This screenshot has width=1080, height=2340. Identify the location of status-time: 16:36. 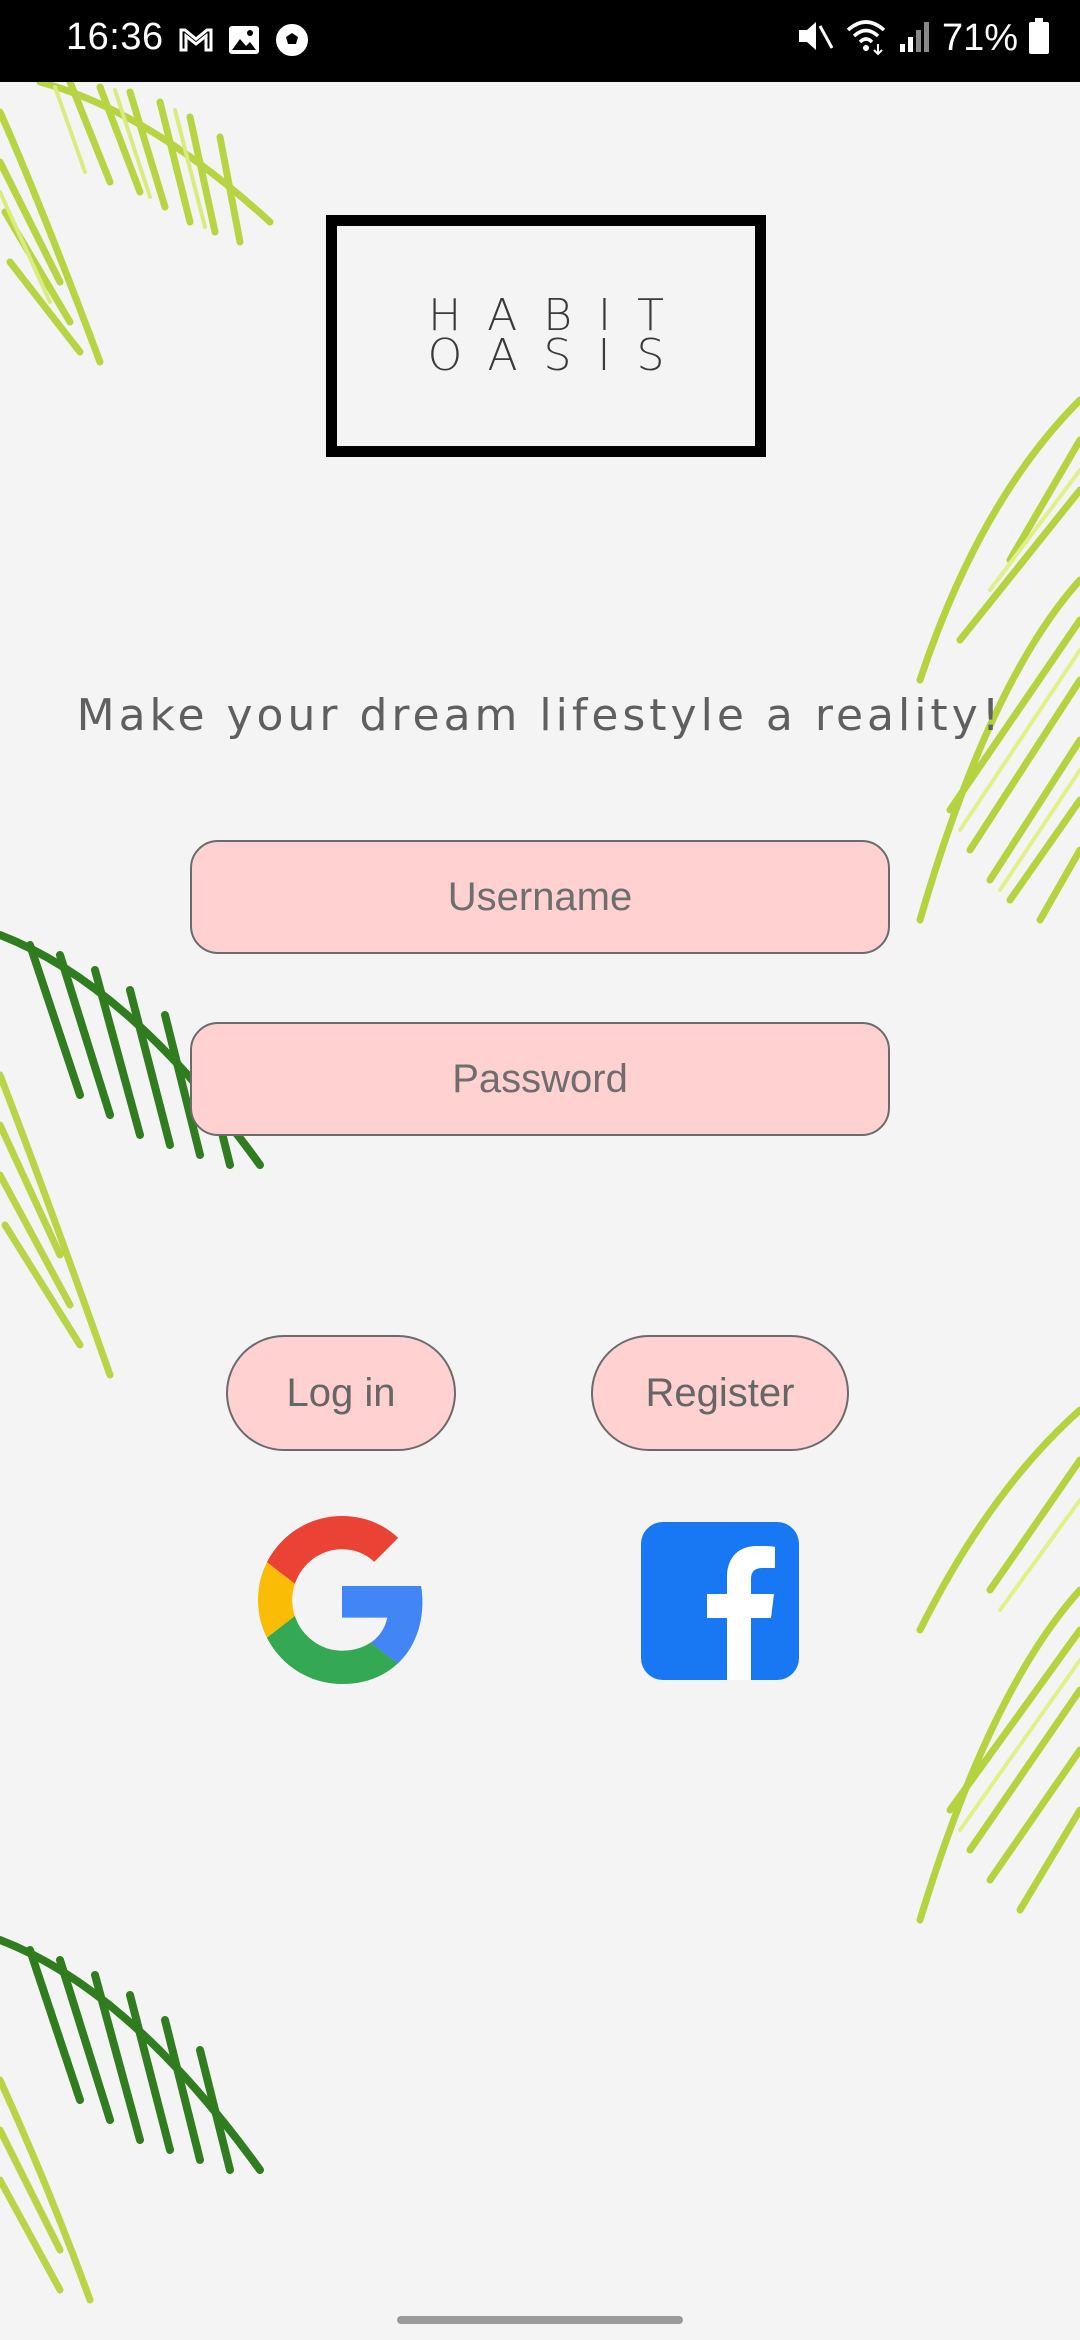
(115, 37).